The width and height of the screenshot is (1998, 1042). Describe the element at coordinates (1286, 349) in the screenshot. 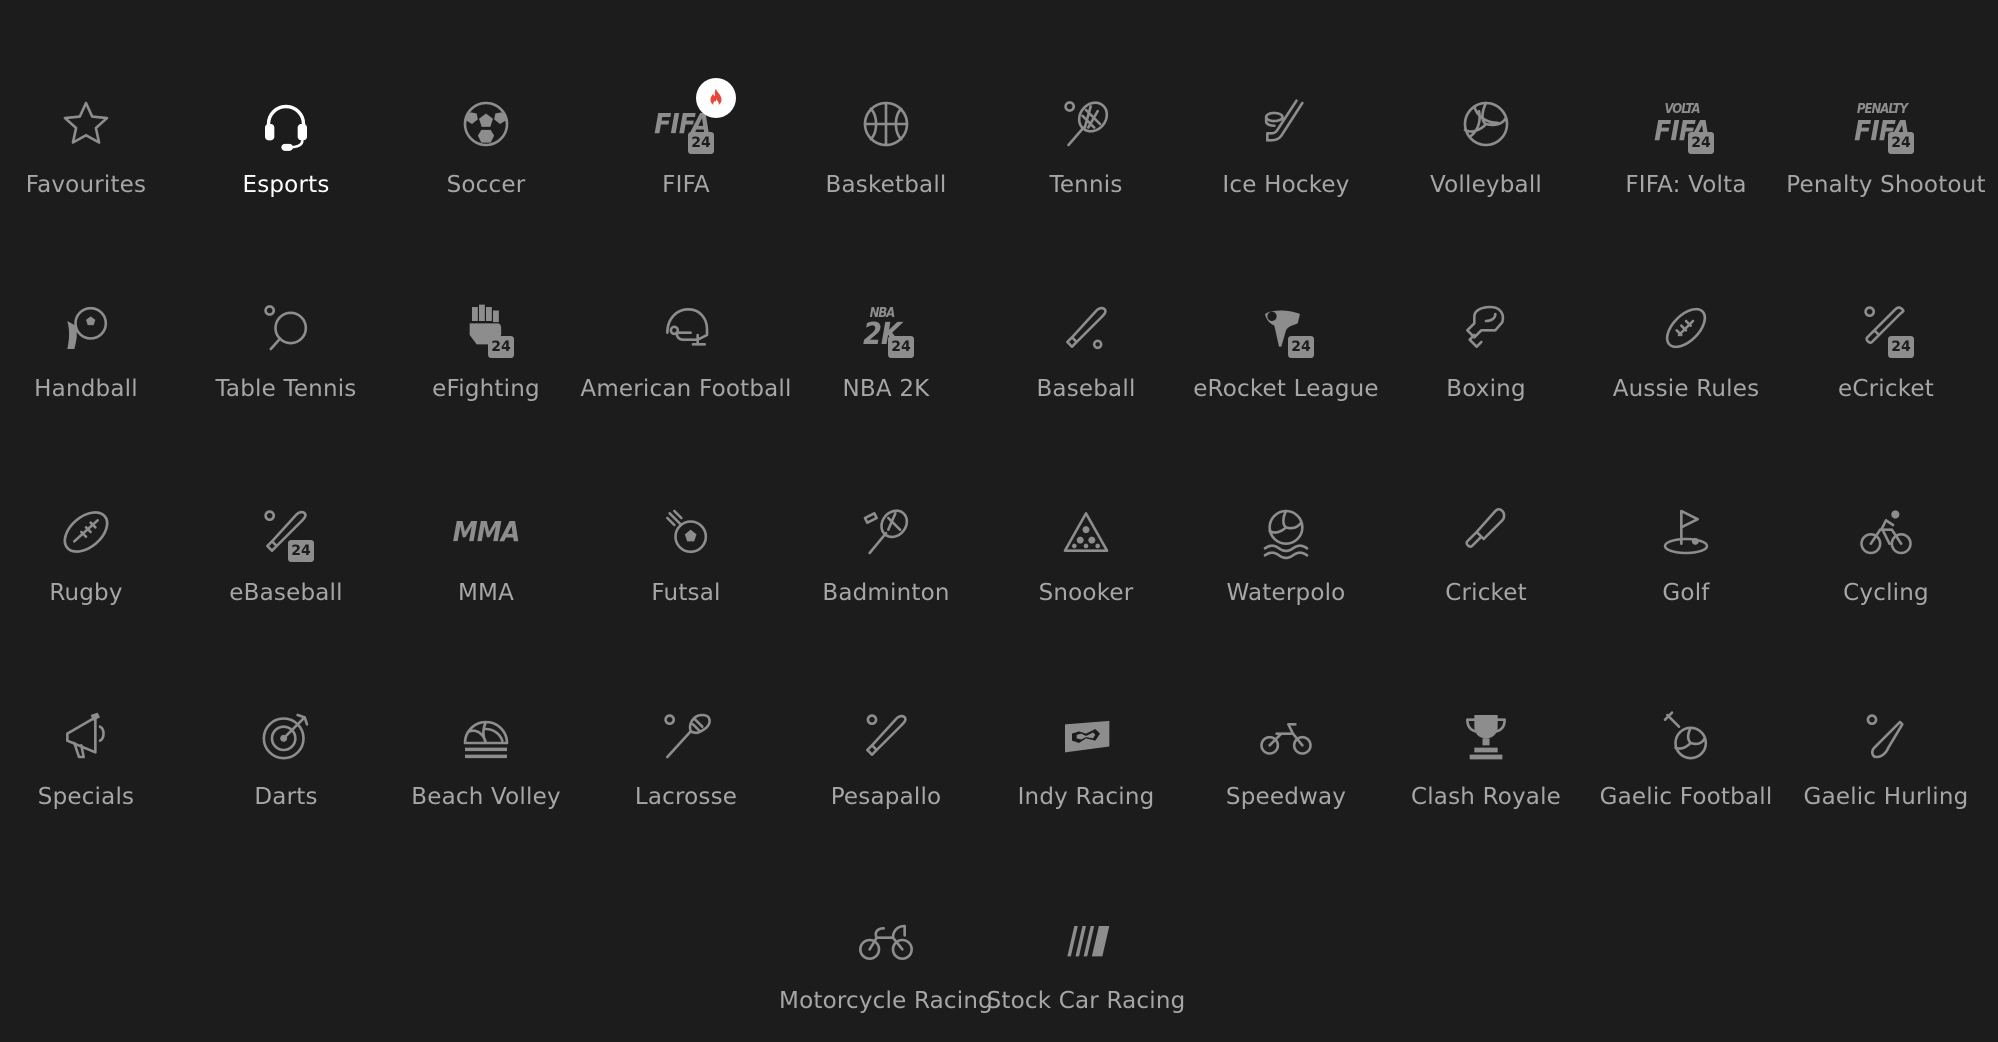

I see `sport-tile-erocket-league: 24 eRocket League` at that location.